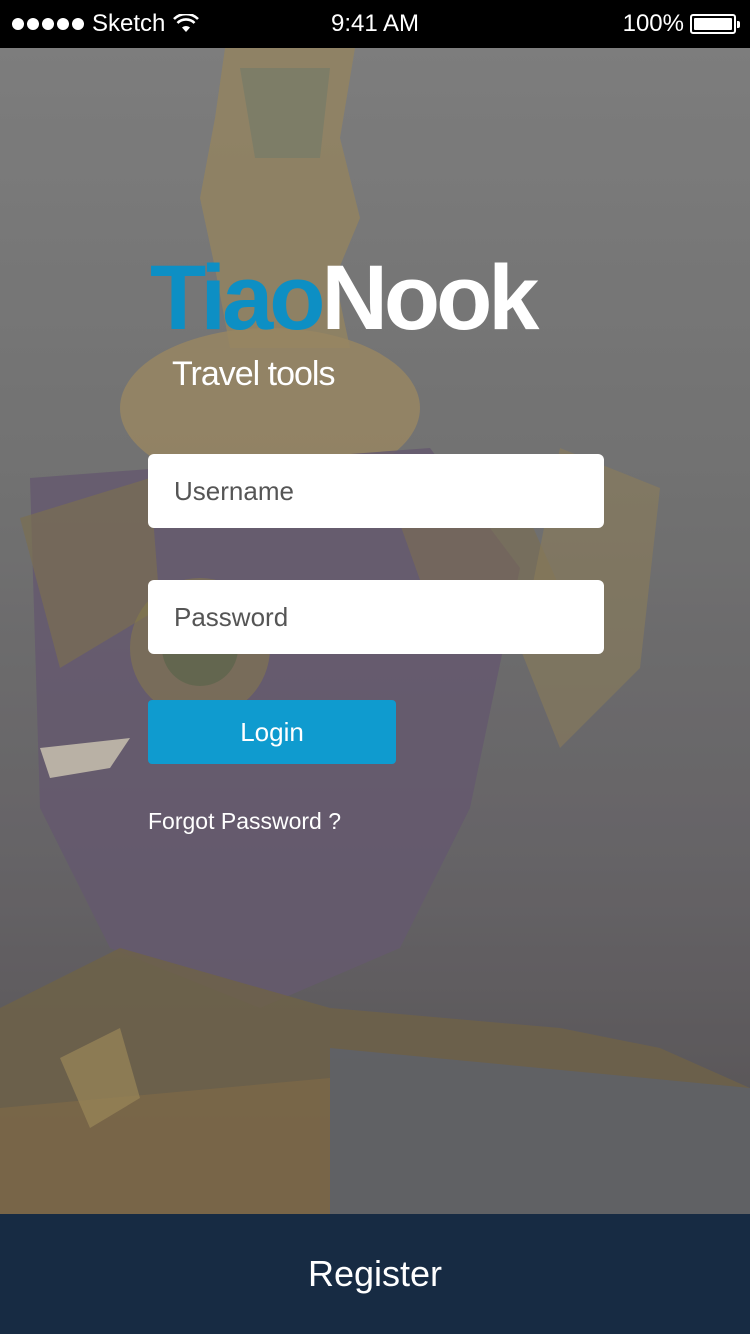  Describe the element at coordinates (376, 491) in the screenshot. I see `username-input` at that location.